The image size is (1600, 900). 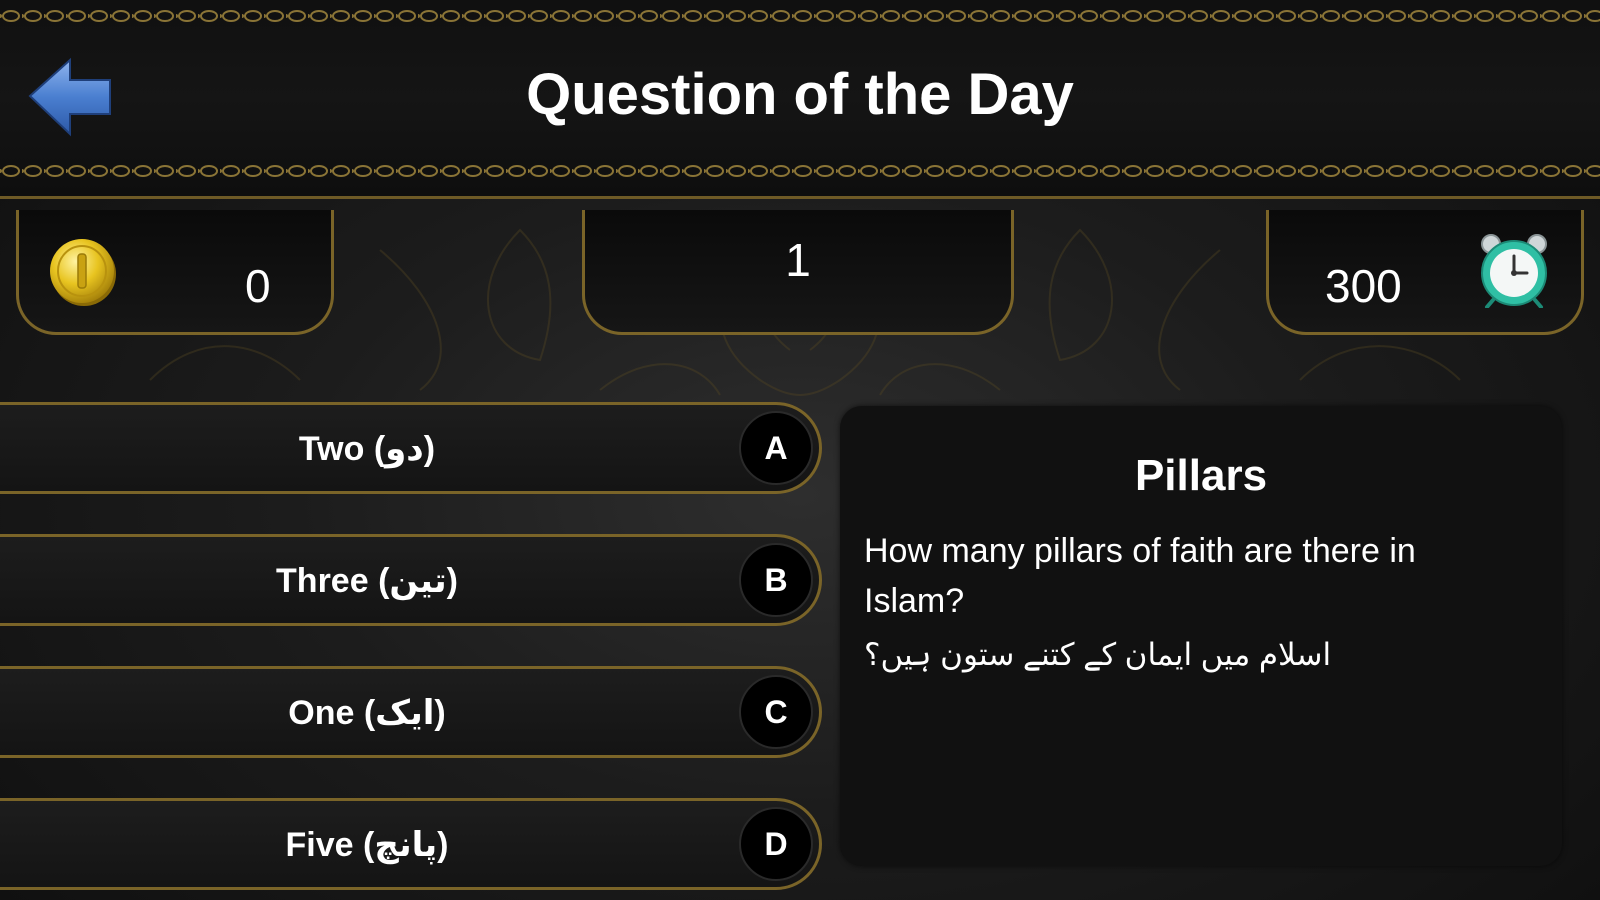 I want to click on question-text-urdu: اسلام میں ایمان کے کتنے ستون ہیں؟, so click(x=1098, y=654).